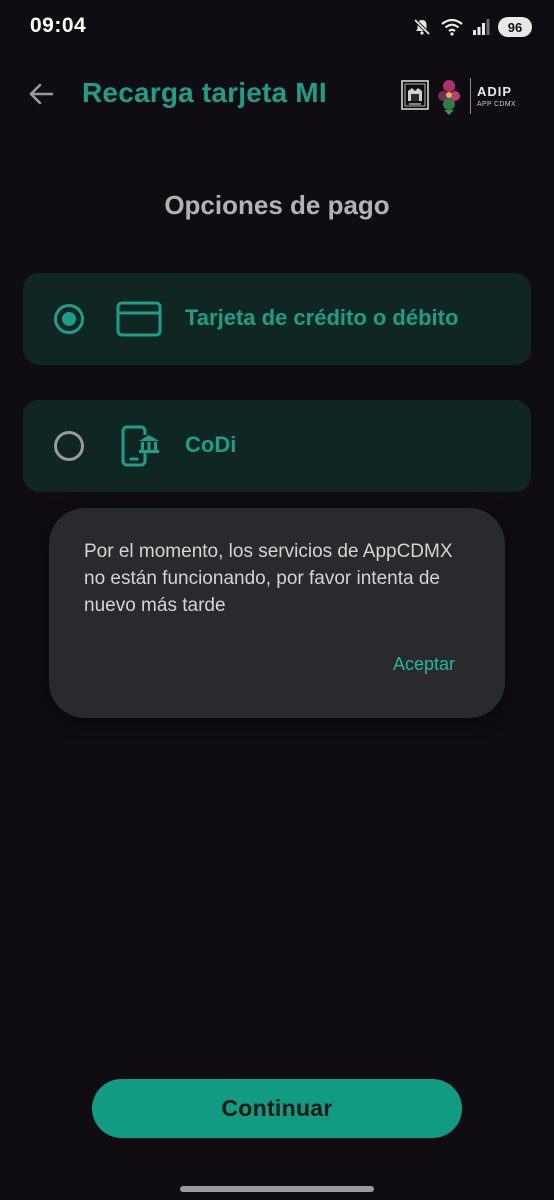 This screenshot has height=1200, width=554. Describe the element at coordinates (277, 446) in the screenshot. I see `payment-option-codi: CoDi` at that location.